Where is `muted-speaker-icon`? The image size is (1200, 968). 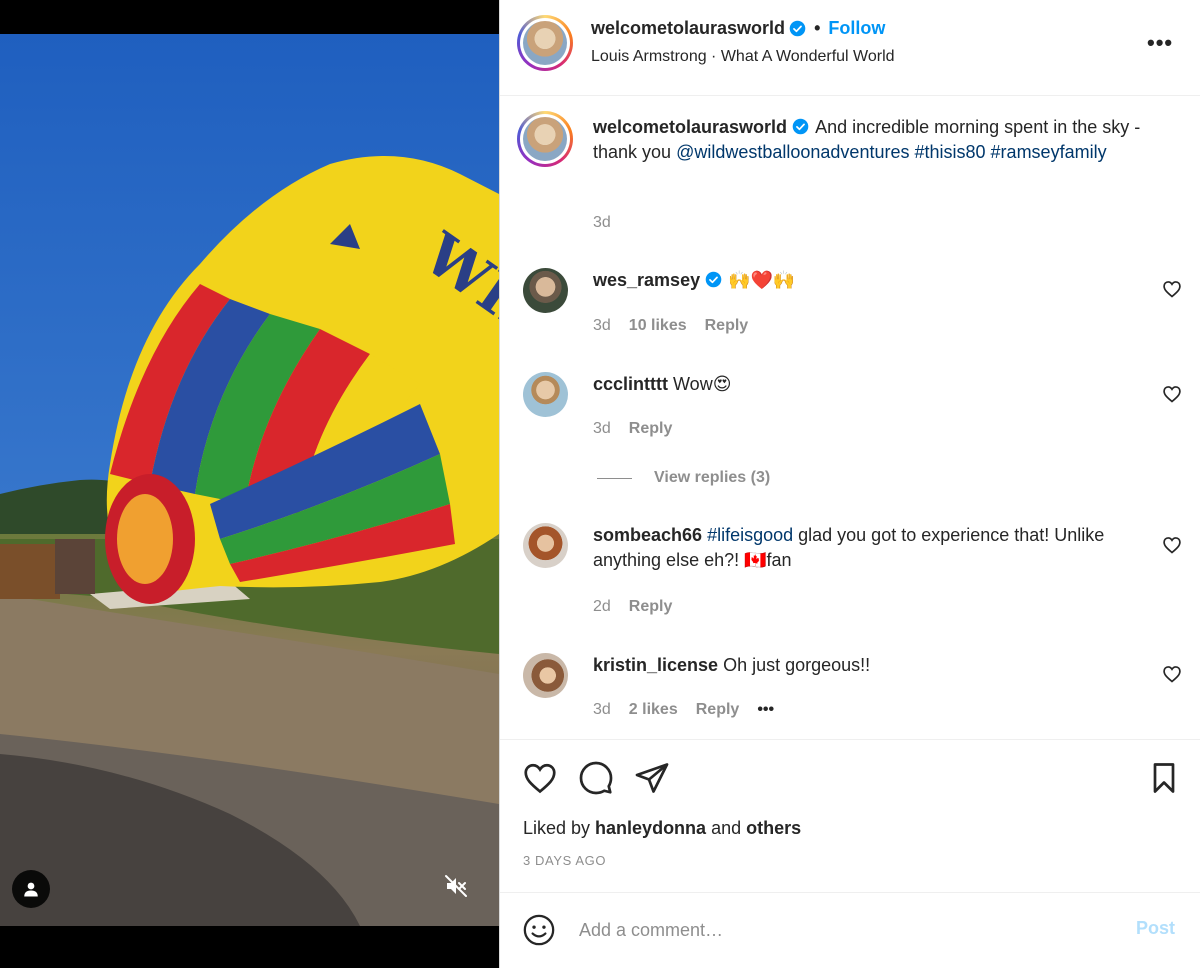 muted-speaker-icon is located at coordinates (456, 886).